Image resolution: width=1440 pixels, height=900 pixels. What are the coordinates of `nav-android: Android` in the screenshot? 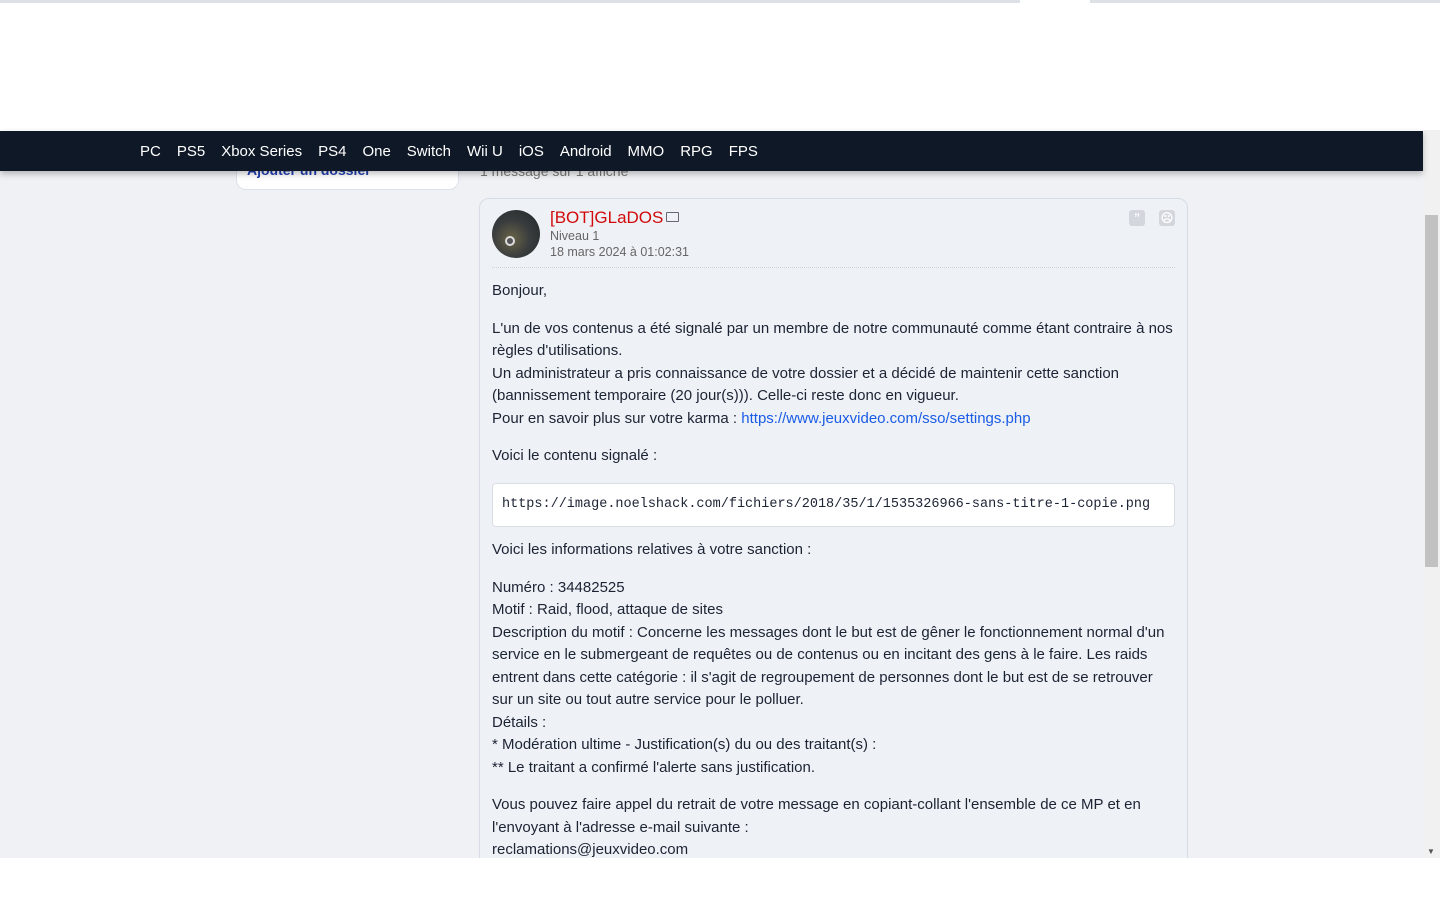 It's located at (586, 151).